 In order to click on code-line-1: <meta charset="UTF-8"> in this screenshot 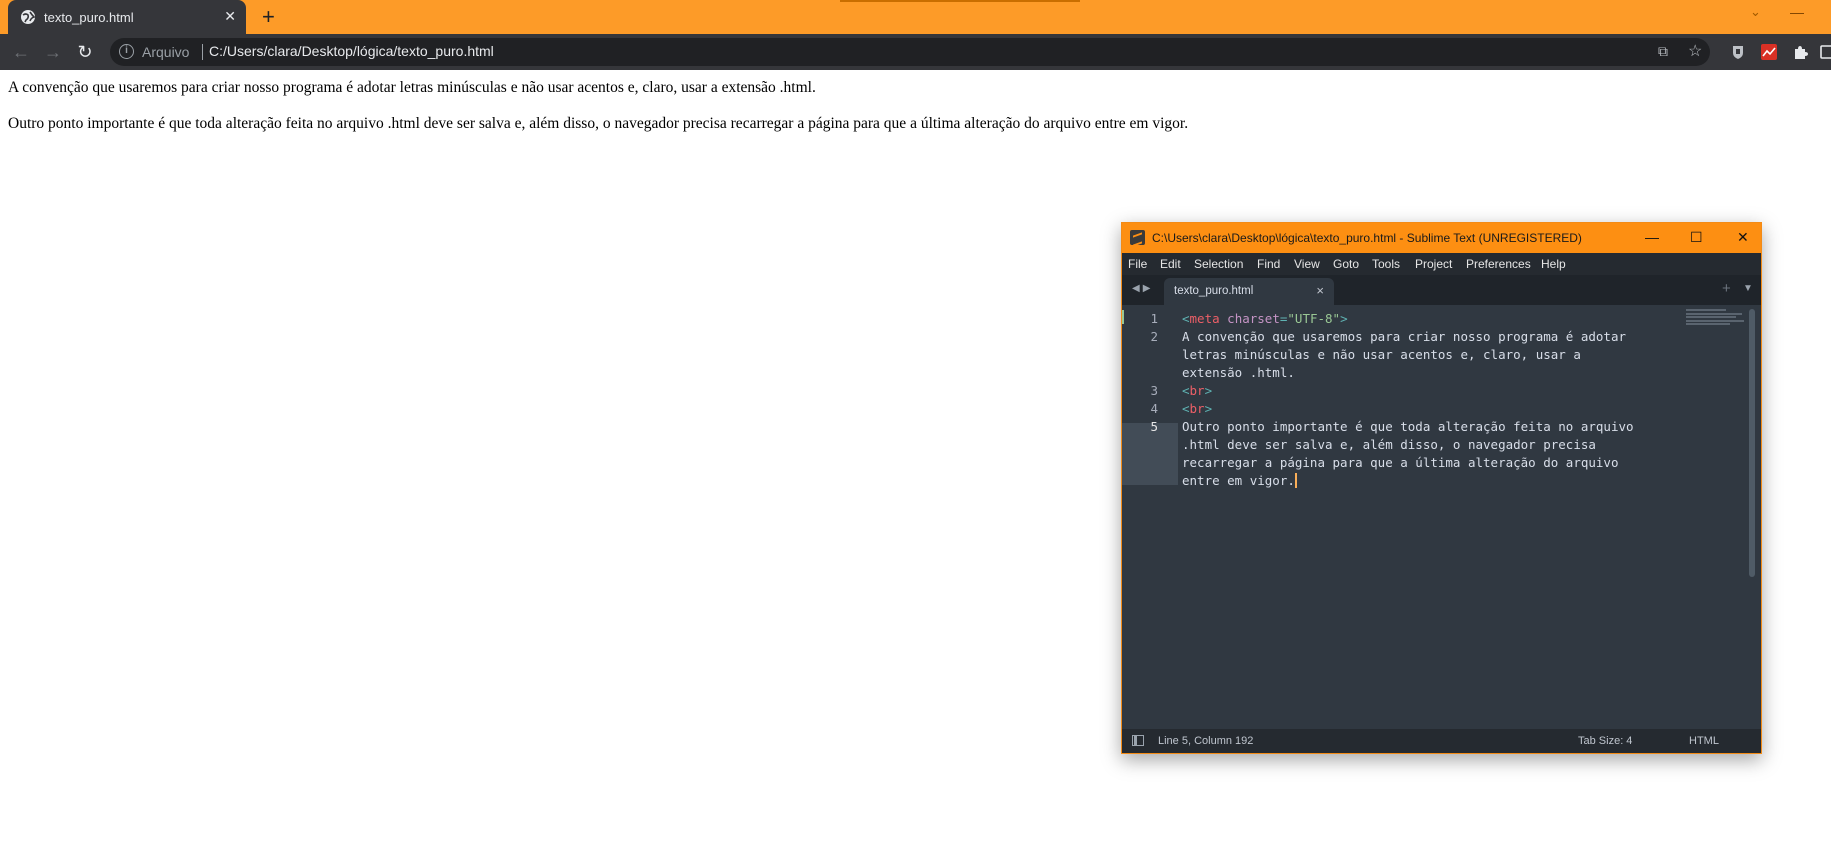, I will do `click(1265, 318)`.